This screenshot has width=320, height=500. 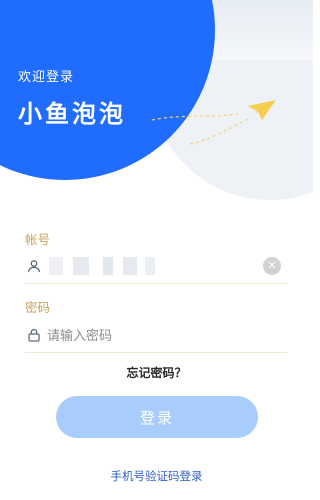 What do you see at coordinates (34, 335) in the screenshot?
I see `lock-icon` at bounding box center [34, 335].